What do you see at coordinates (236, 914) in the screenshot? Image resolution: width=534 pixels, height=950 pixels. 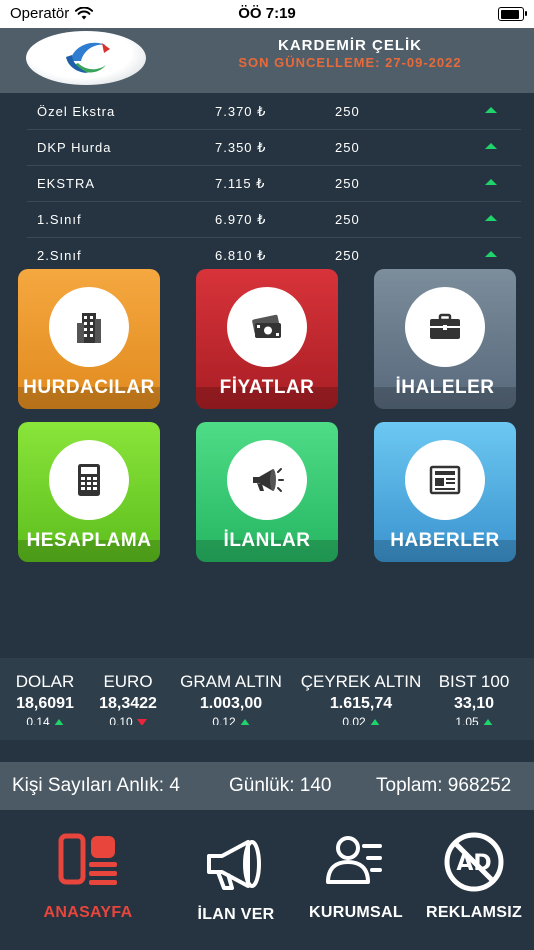 I see `nav-label: İLAN VER` at bounding box center [236, 914].